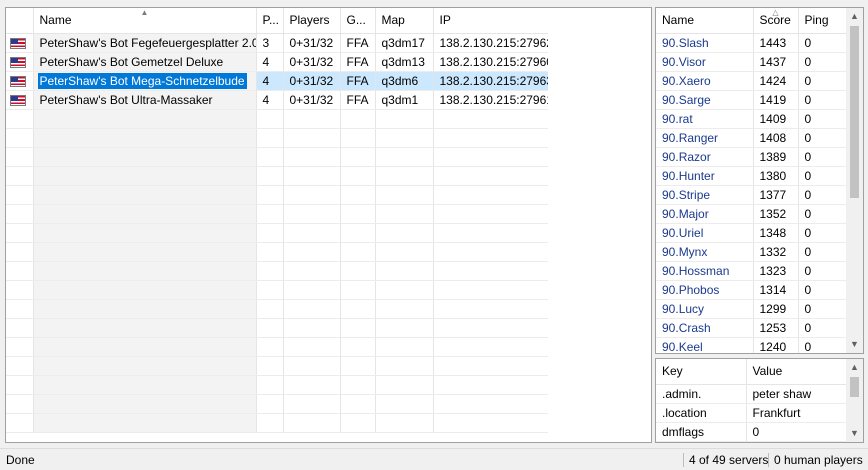 Image resolution: width=868 pixels, height=470 pixels. I want to click on player-row: 90.Razor 1389 0, so click(751, 157).